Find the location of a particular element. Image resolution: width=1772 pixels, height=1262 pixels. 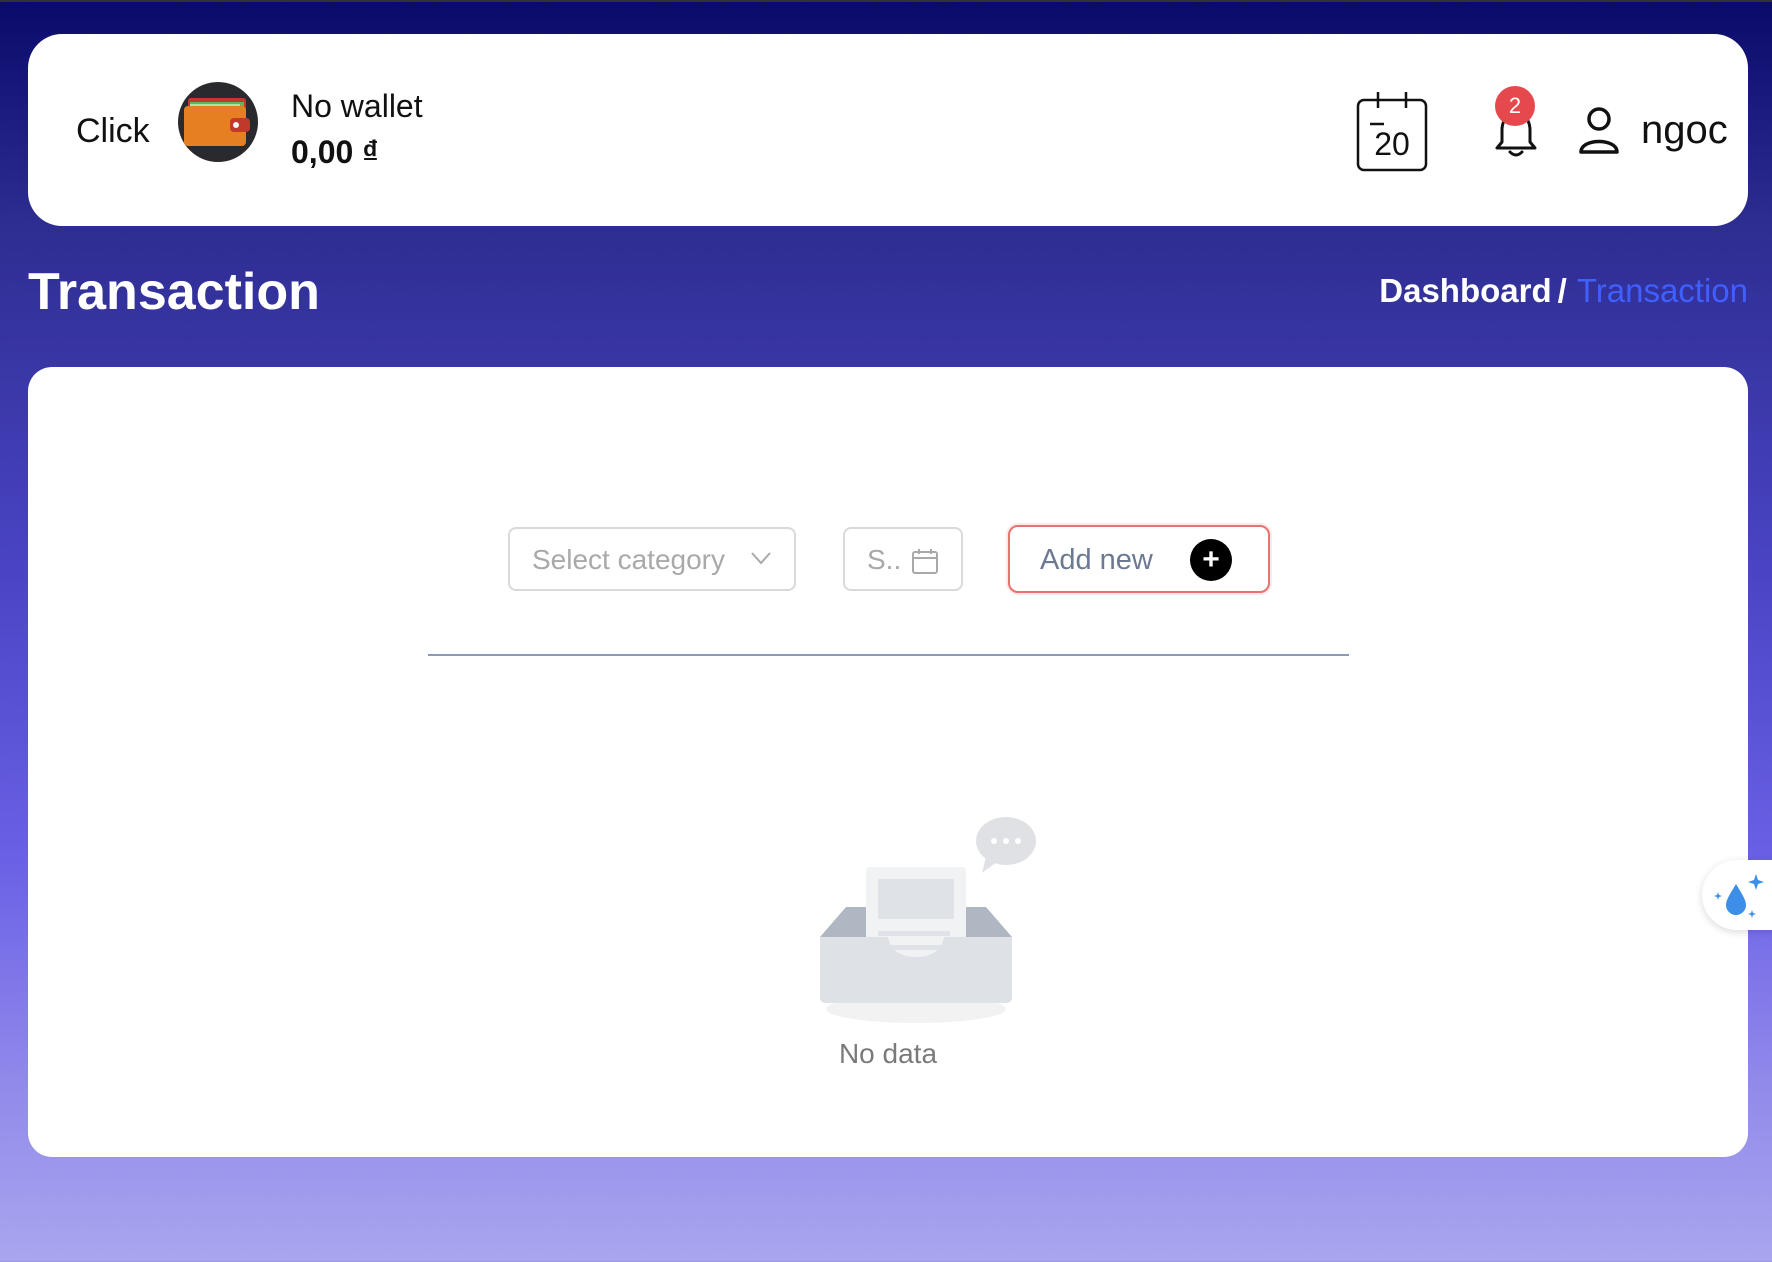

click-label: Click is located at coordinates (113, 131).